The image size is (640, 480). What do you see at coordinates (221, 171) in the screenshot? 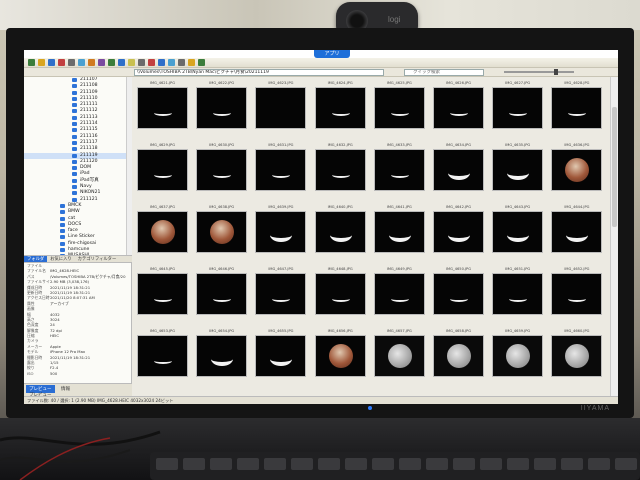
I see `thumbnail-cell: IMG_4630.JPG` at bounding box center [221, 171].